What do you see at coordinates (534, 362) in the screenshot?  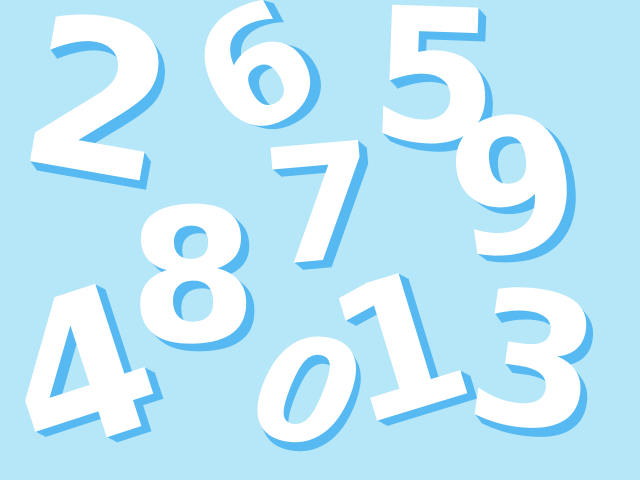 I see `digit-three: 3` at bounding box center [534, 362].